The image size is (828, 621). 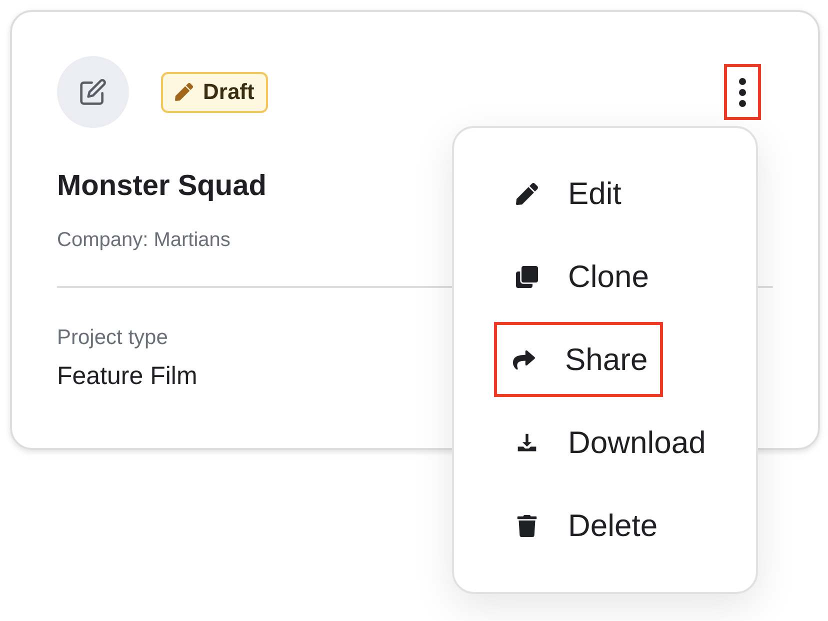 I want to click on more-button, so click(x=742, y=92).